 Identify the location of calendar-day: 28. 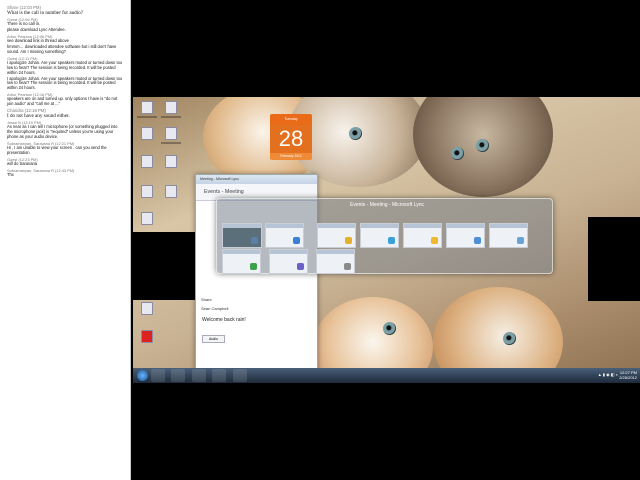
(291, 139).